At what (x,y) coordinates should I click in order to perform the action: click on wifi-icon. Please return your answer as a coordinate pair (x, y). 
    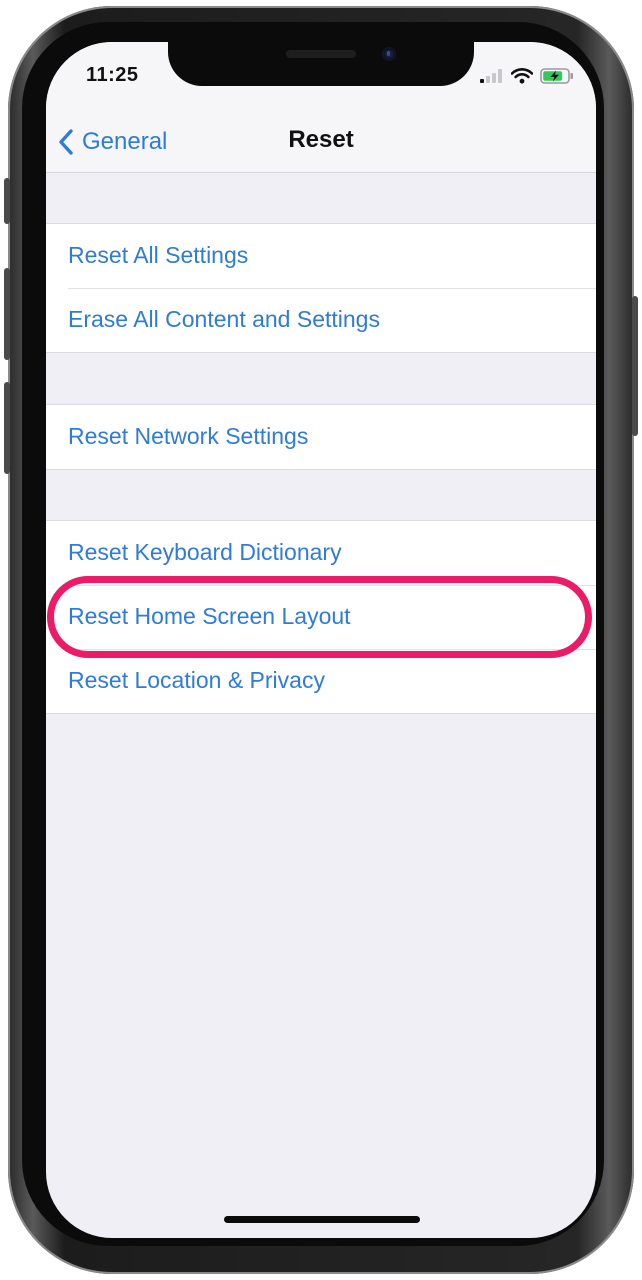
    Looking at the image, I should click on (522, 76).